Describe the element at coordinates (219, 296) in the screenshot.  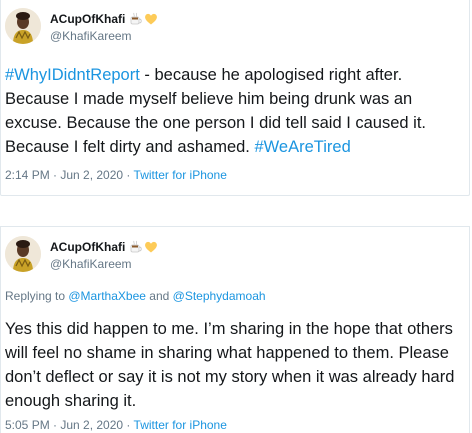
I see `mention-link: @Stephydamoah` at that location.